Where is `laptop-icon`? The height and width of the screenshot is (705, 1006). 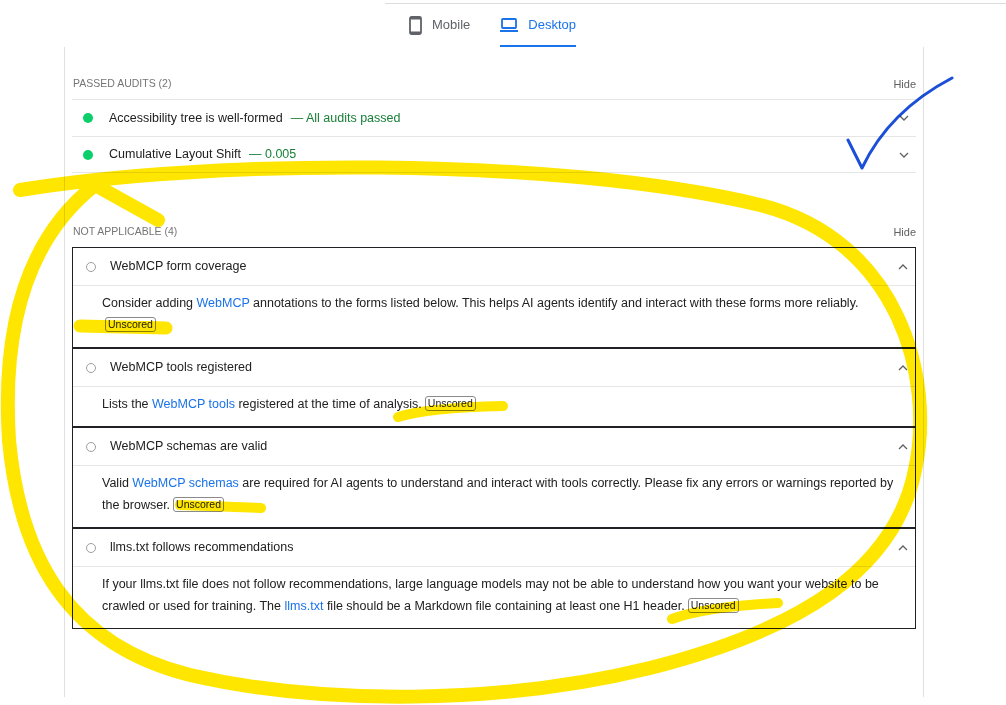
laptop-icon is located at coordinates (509, 25).